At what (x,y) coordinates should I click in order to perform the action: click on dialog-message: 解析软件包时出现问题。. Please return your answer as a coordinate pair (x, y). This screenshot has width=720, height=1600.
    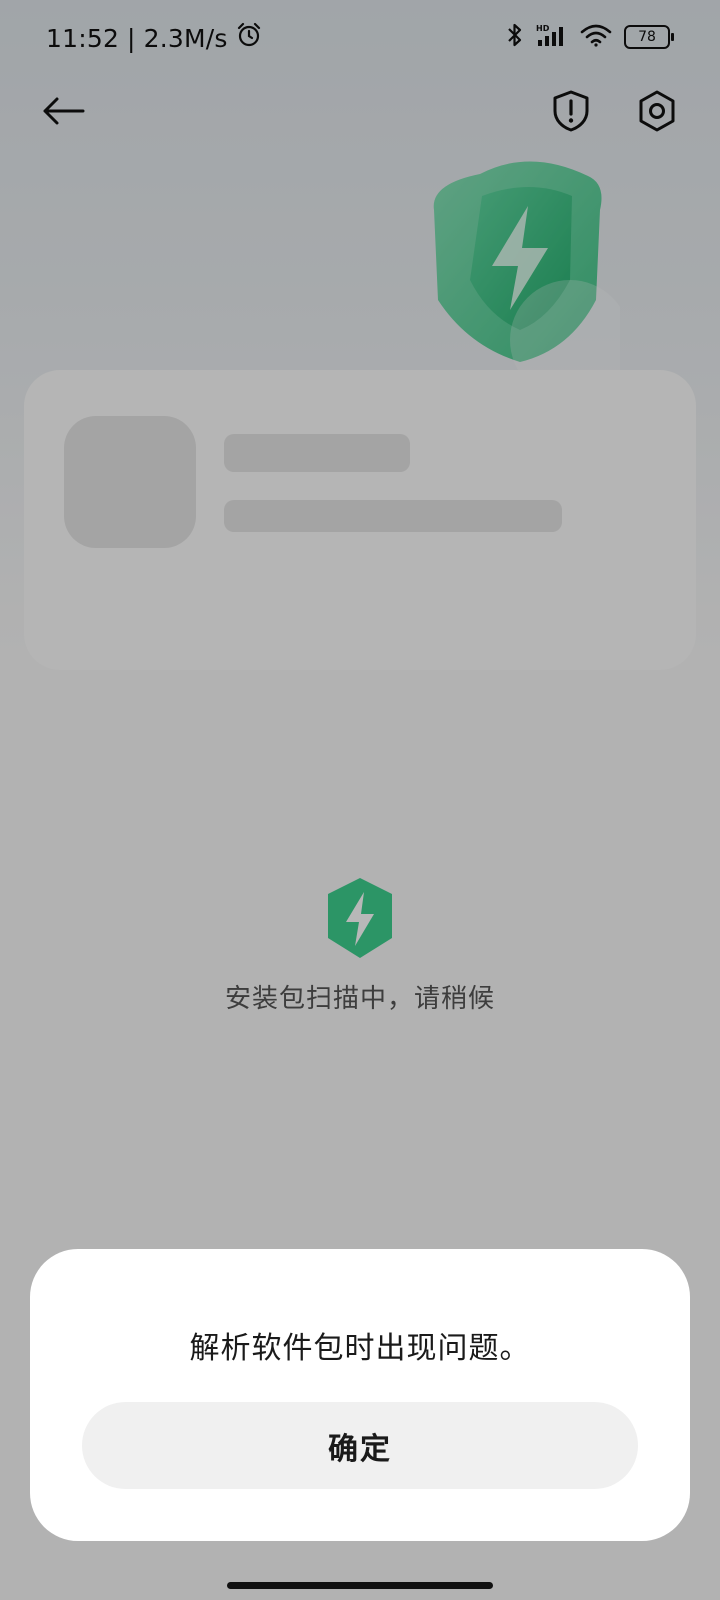
    Looking at the image, I should click on (360, 1348).